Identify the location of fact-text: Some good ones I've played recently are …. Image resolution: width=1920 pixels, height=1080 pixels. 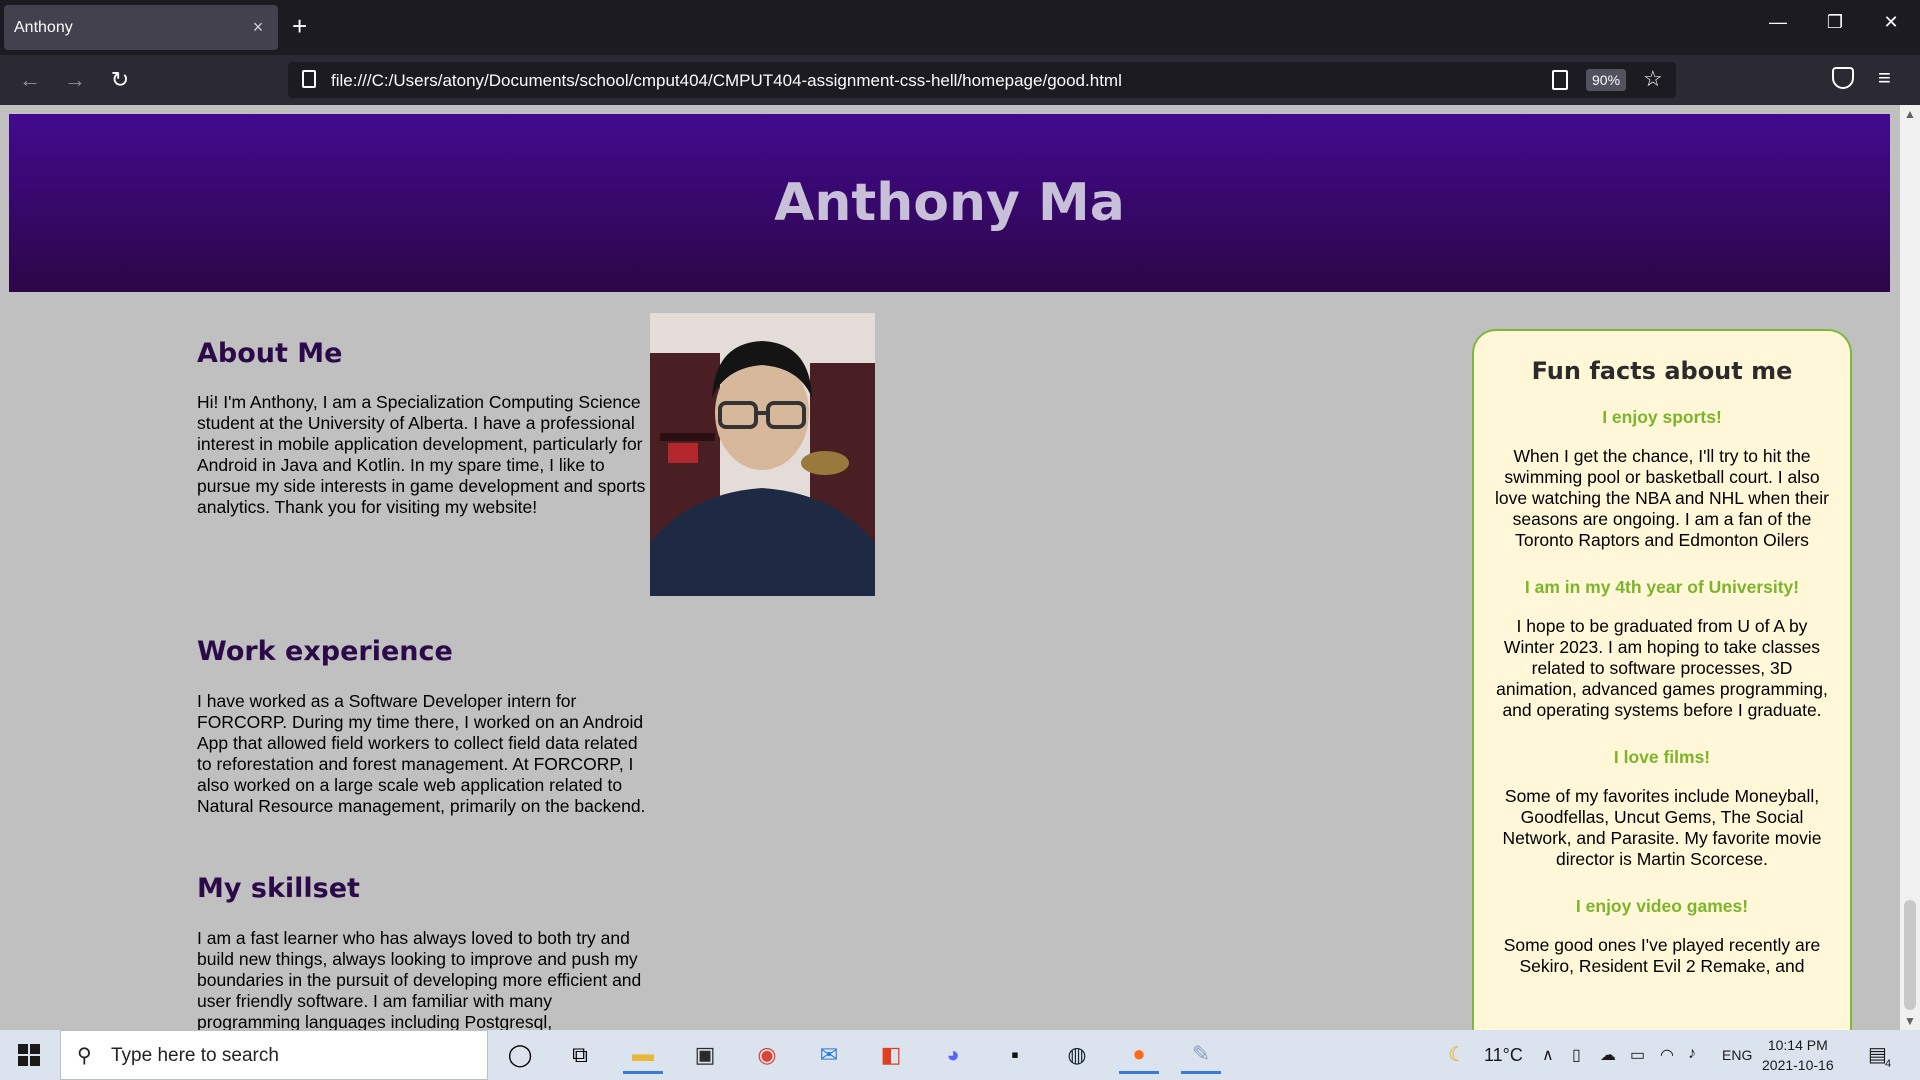
(1662, 955).